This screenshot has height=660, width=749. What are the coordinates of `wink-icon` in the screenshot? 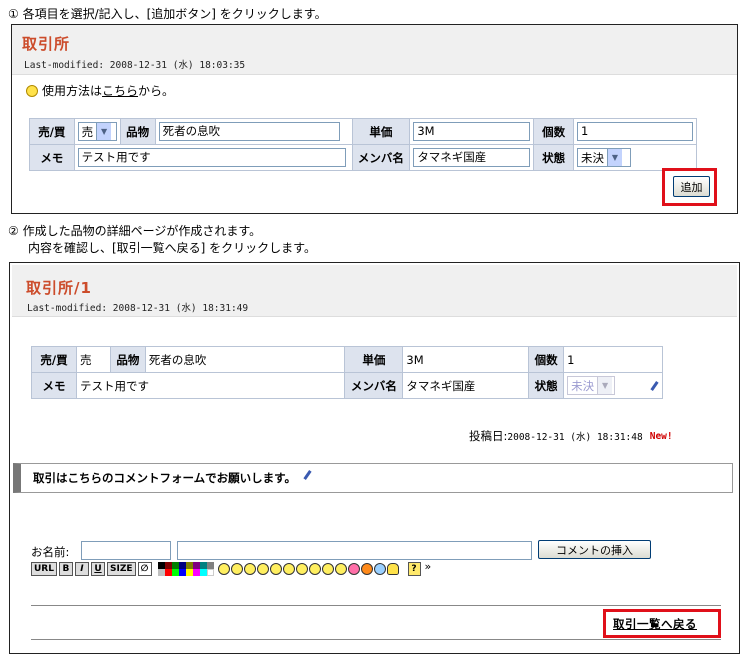 It's located at (275, 569).